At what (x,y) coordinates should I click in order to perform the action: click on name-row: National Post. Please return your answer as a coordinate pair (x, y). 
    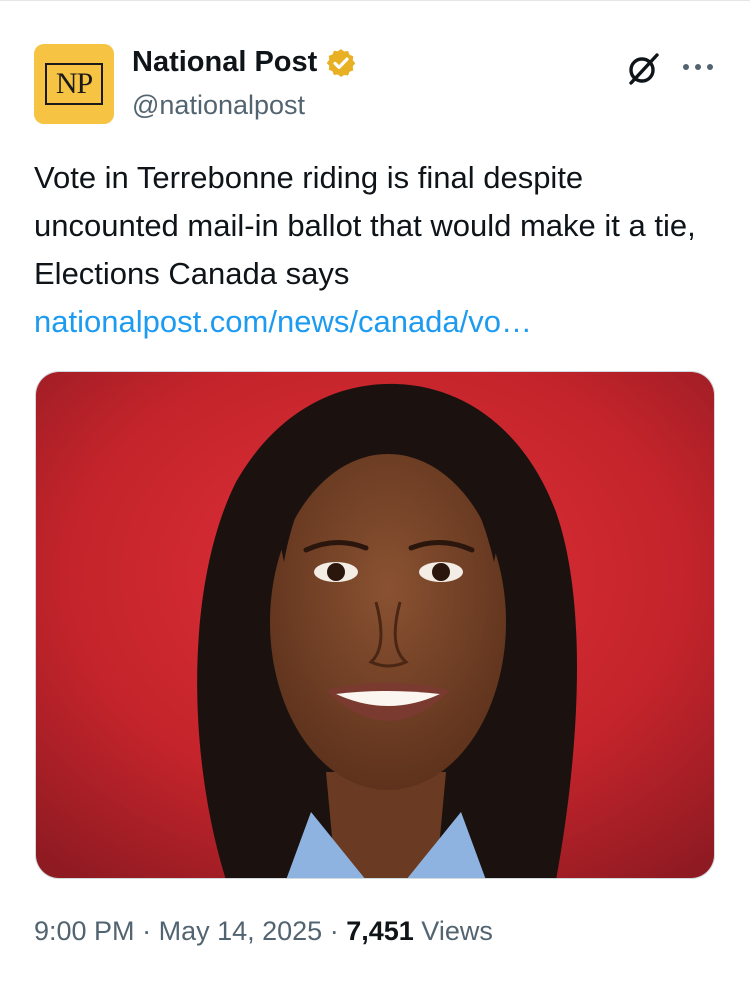
    Looking at the image, I should click on (244, 62).